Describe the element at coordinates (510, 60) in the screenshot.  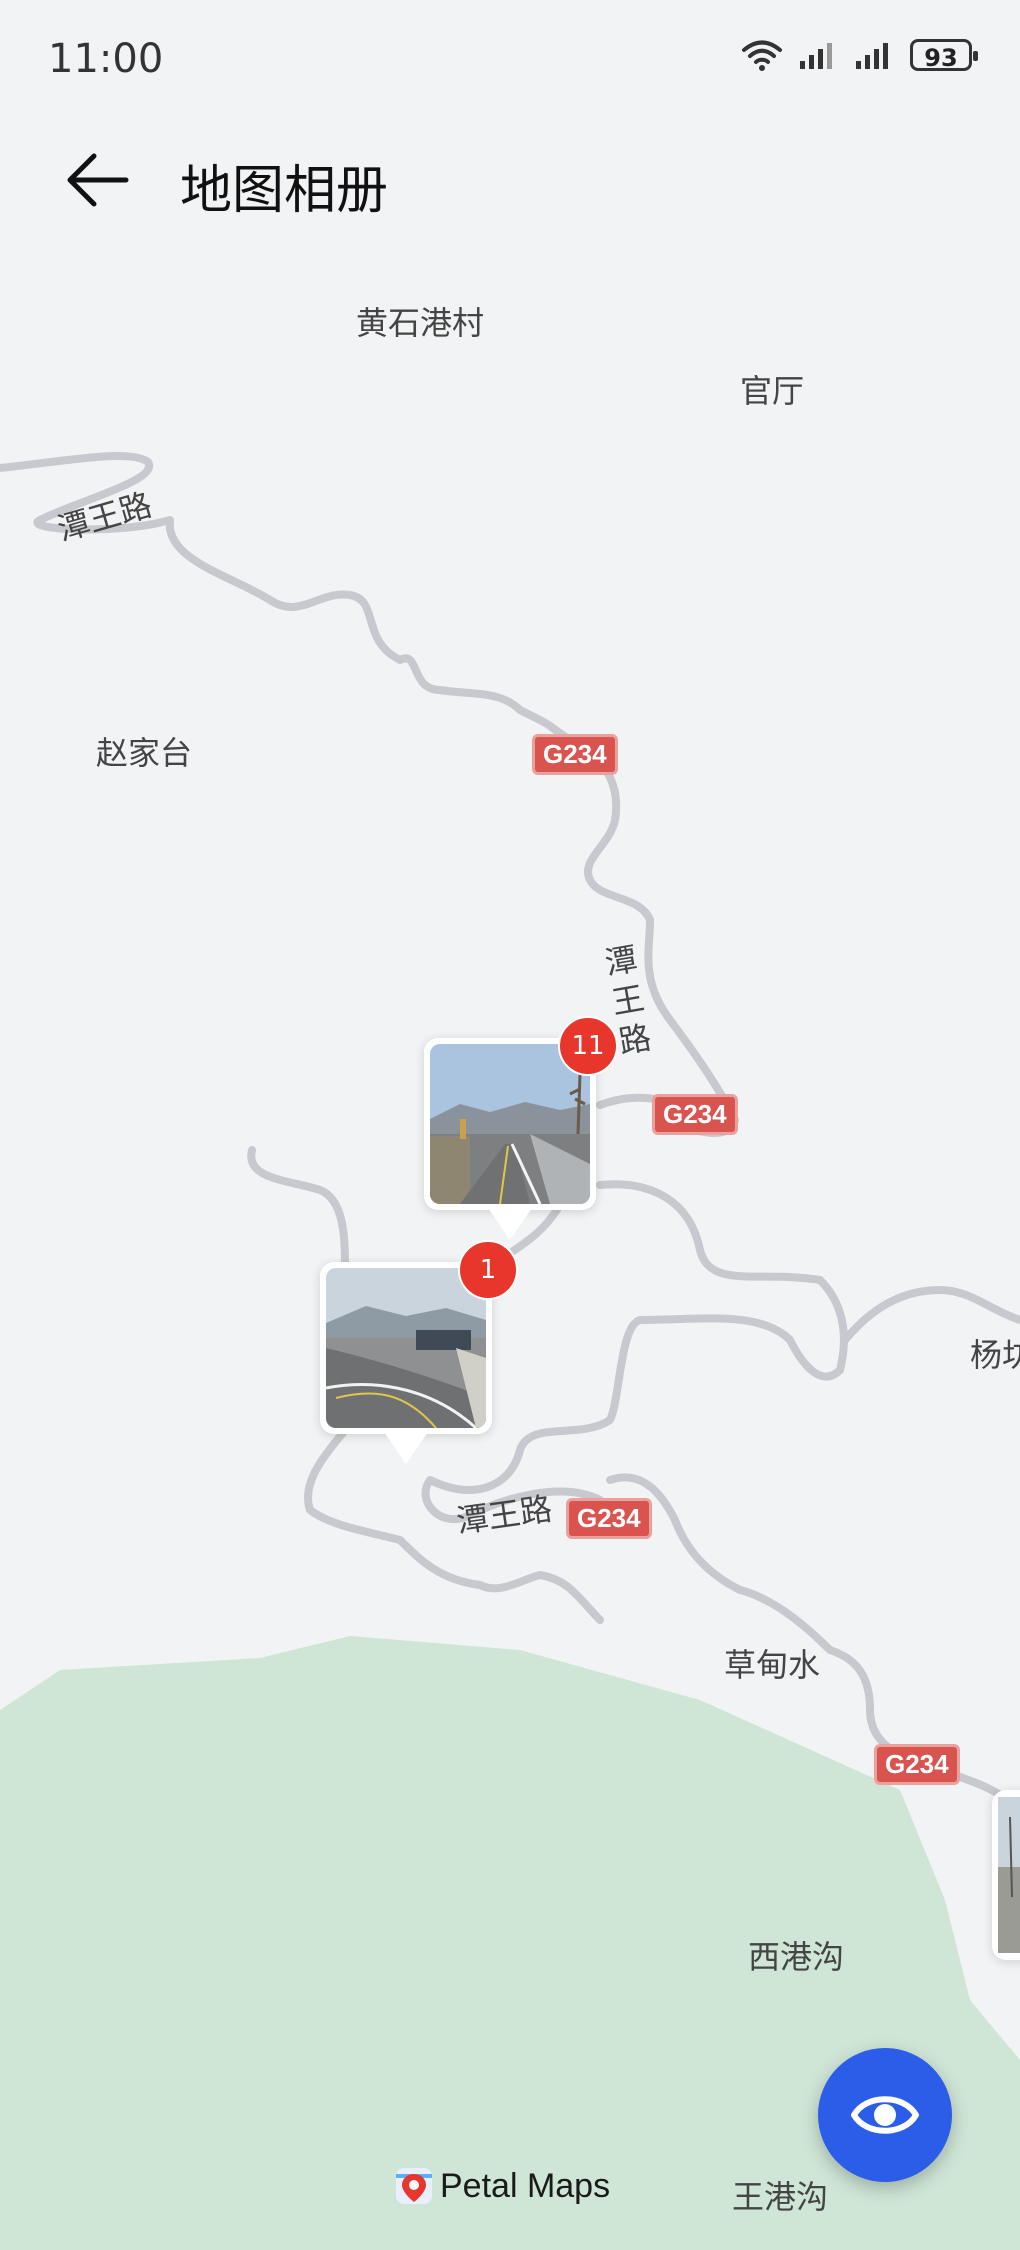
I see `status-bar: 11:00 93` at that location.